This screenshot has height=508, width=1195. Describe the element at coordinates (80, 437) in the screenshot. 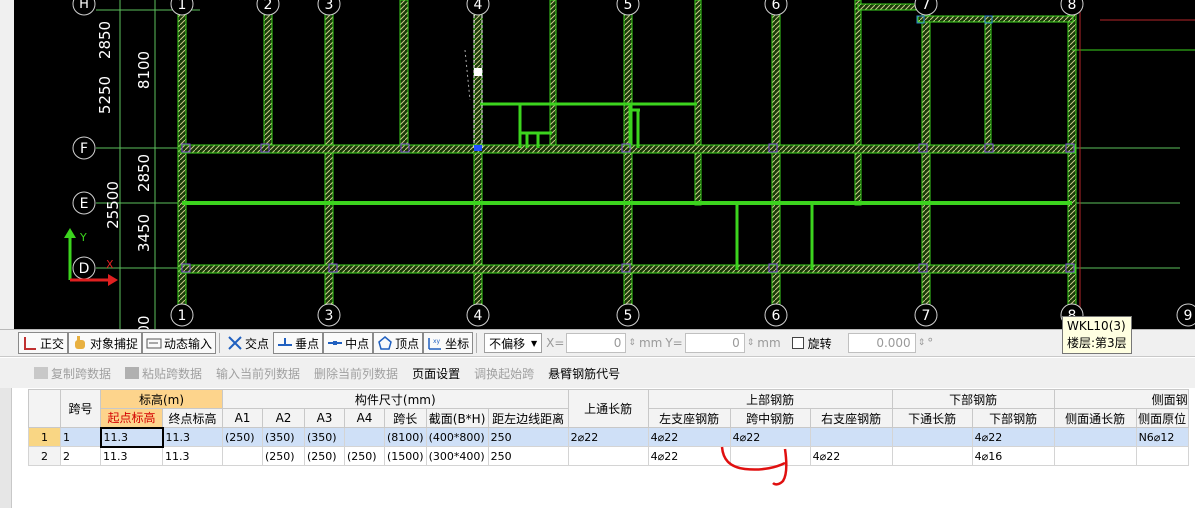

I see `cell-span: 1` at that location.